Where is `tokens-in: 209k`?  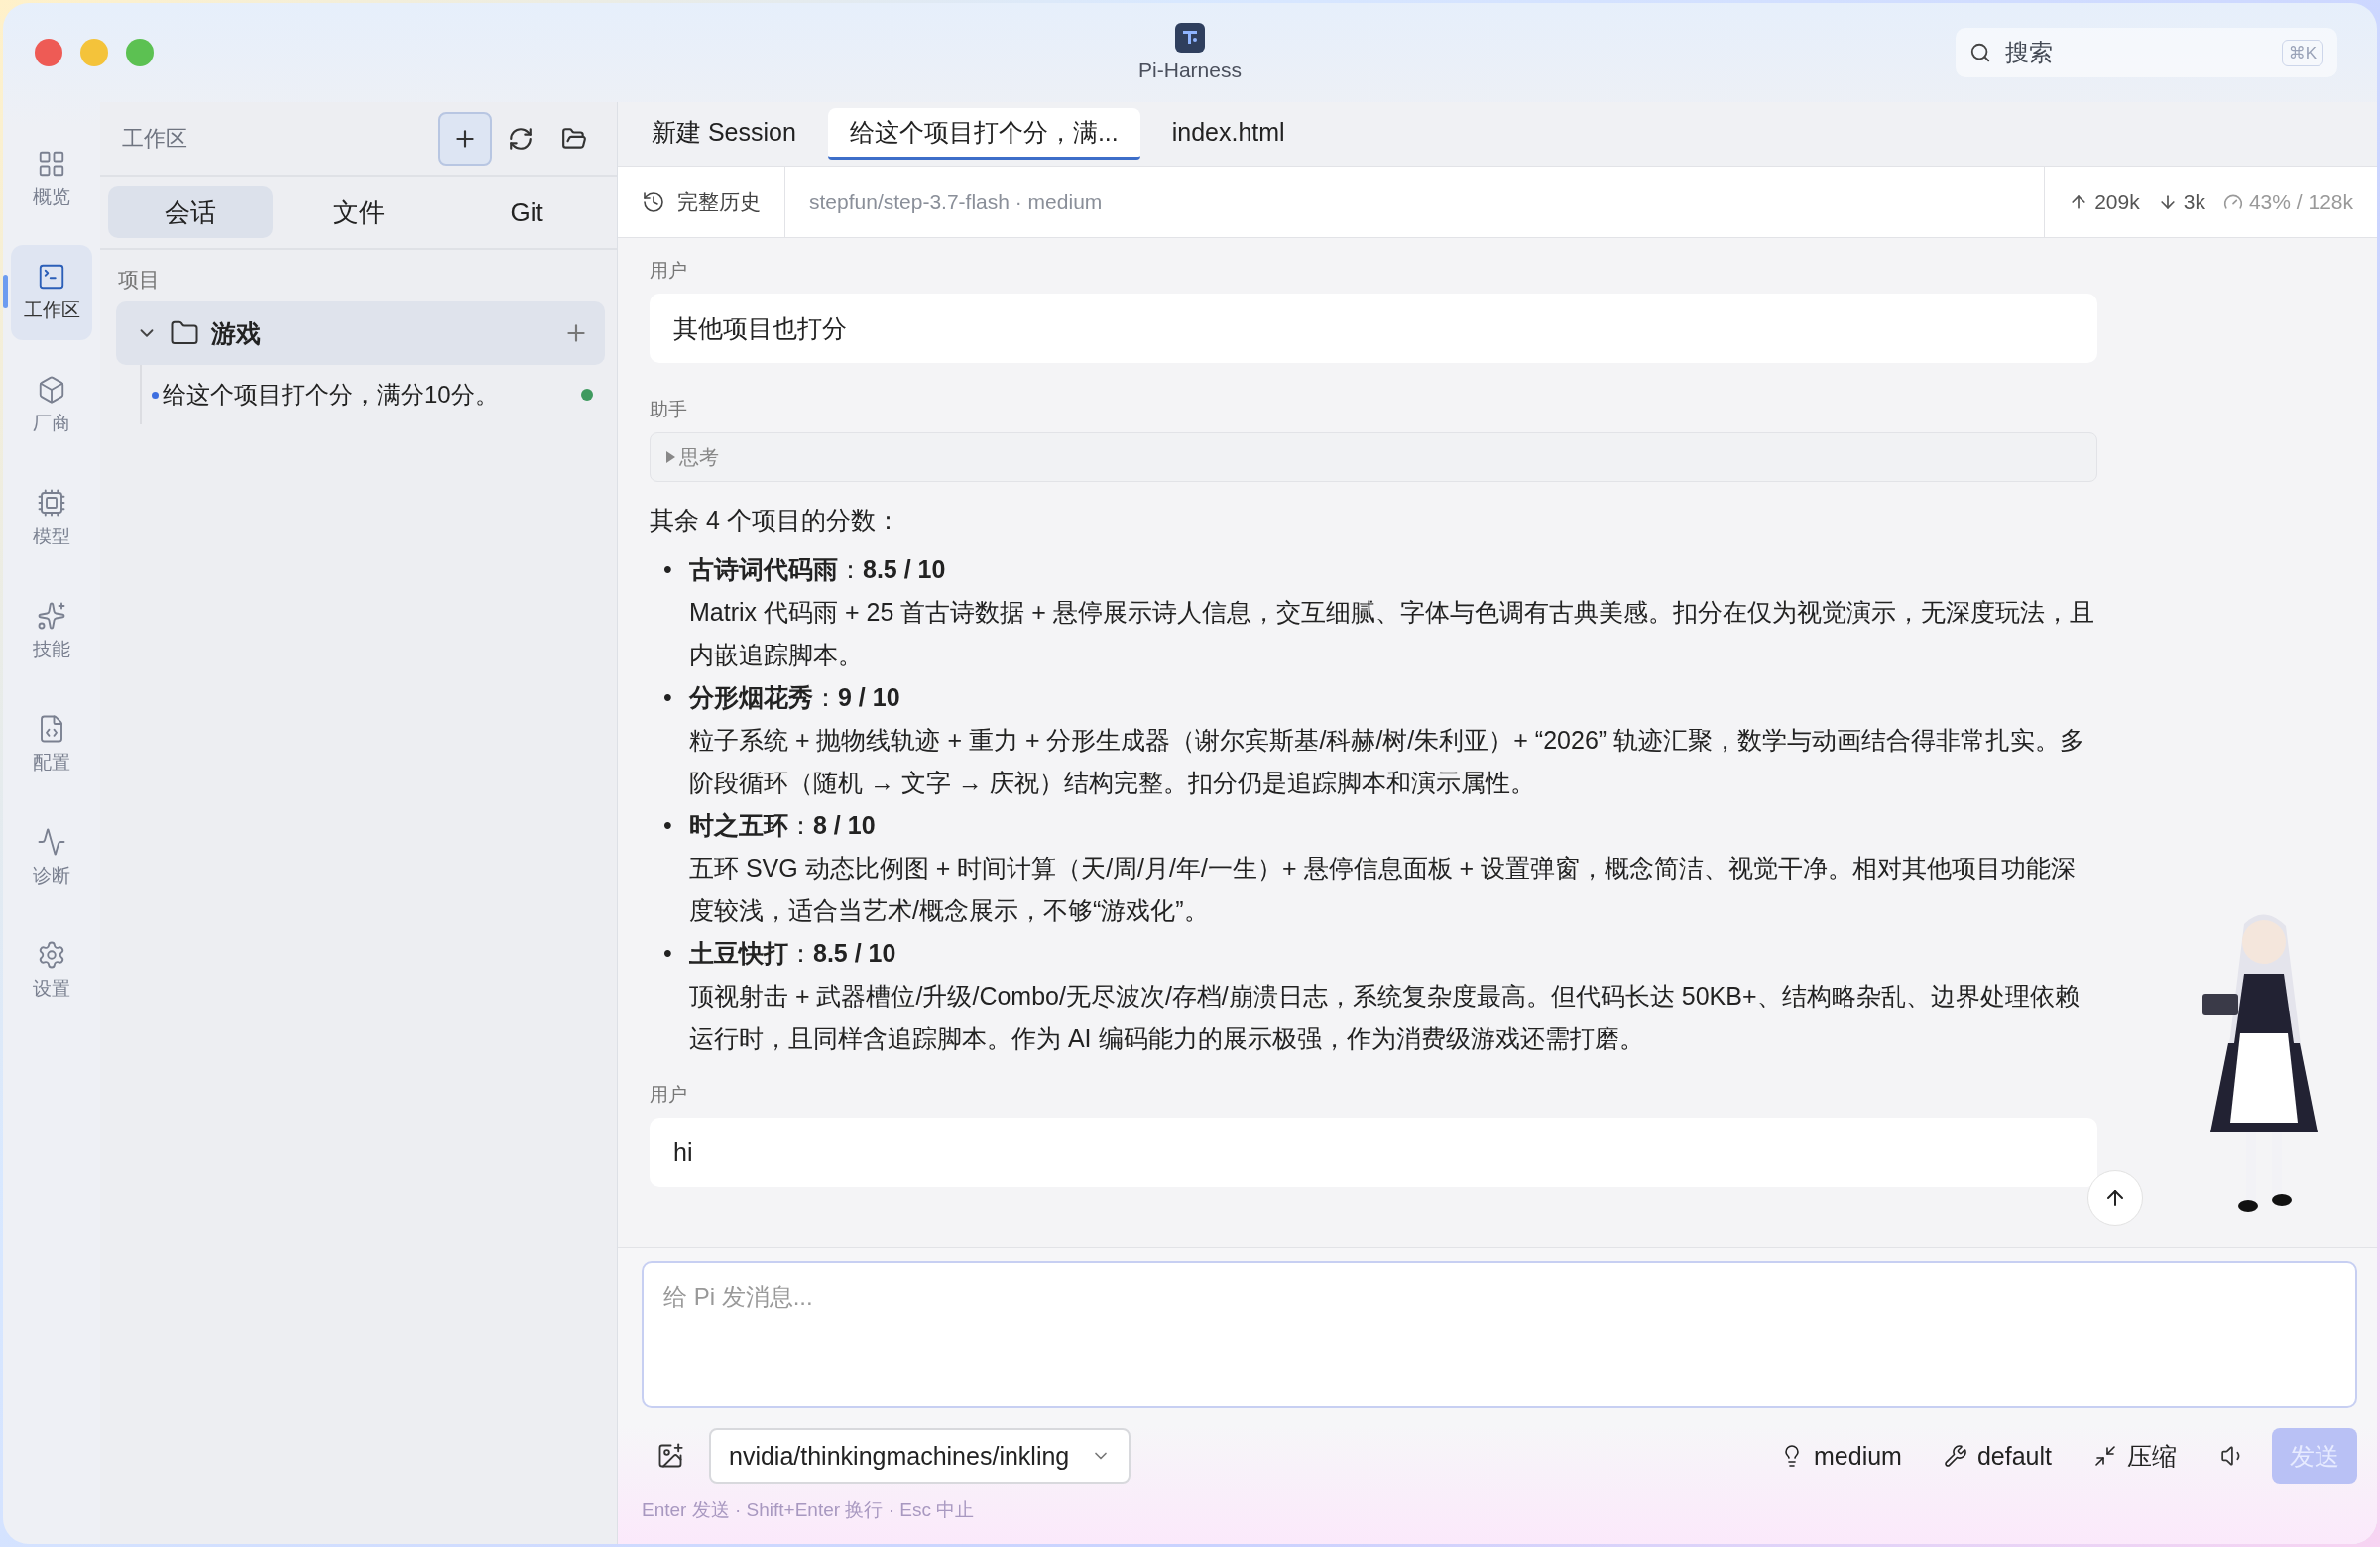 tokens-in: 209k is located at coordinates (2117, 201).